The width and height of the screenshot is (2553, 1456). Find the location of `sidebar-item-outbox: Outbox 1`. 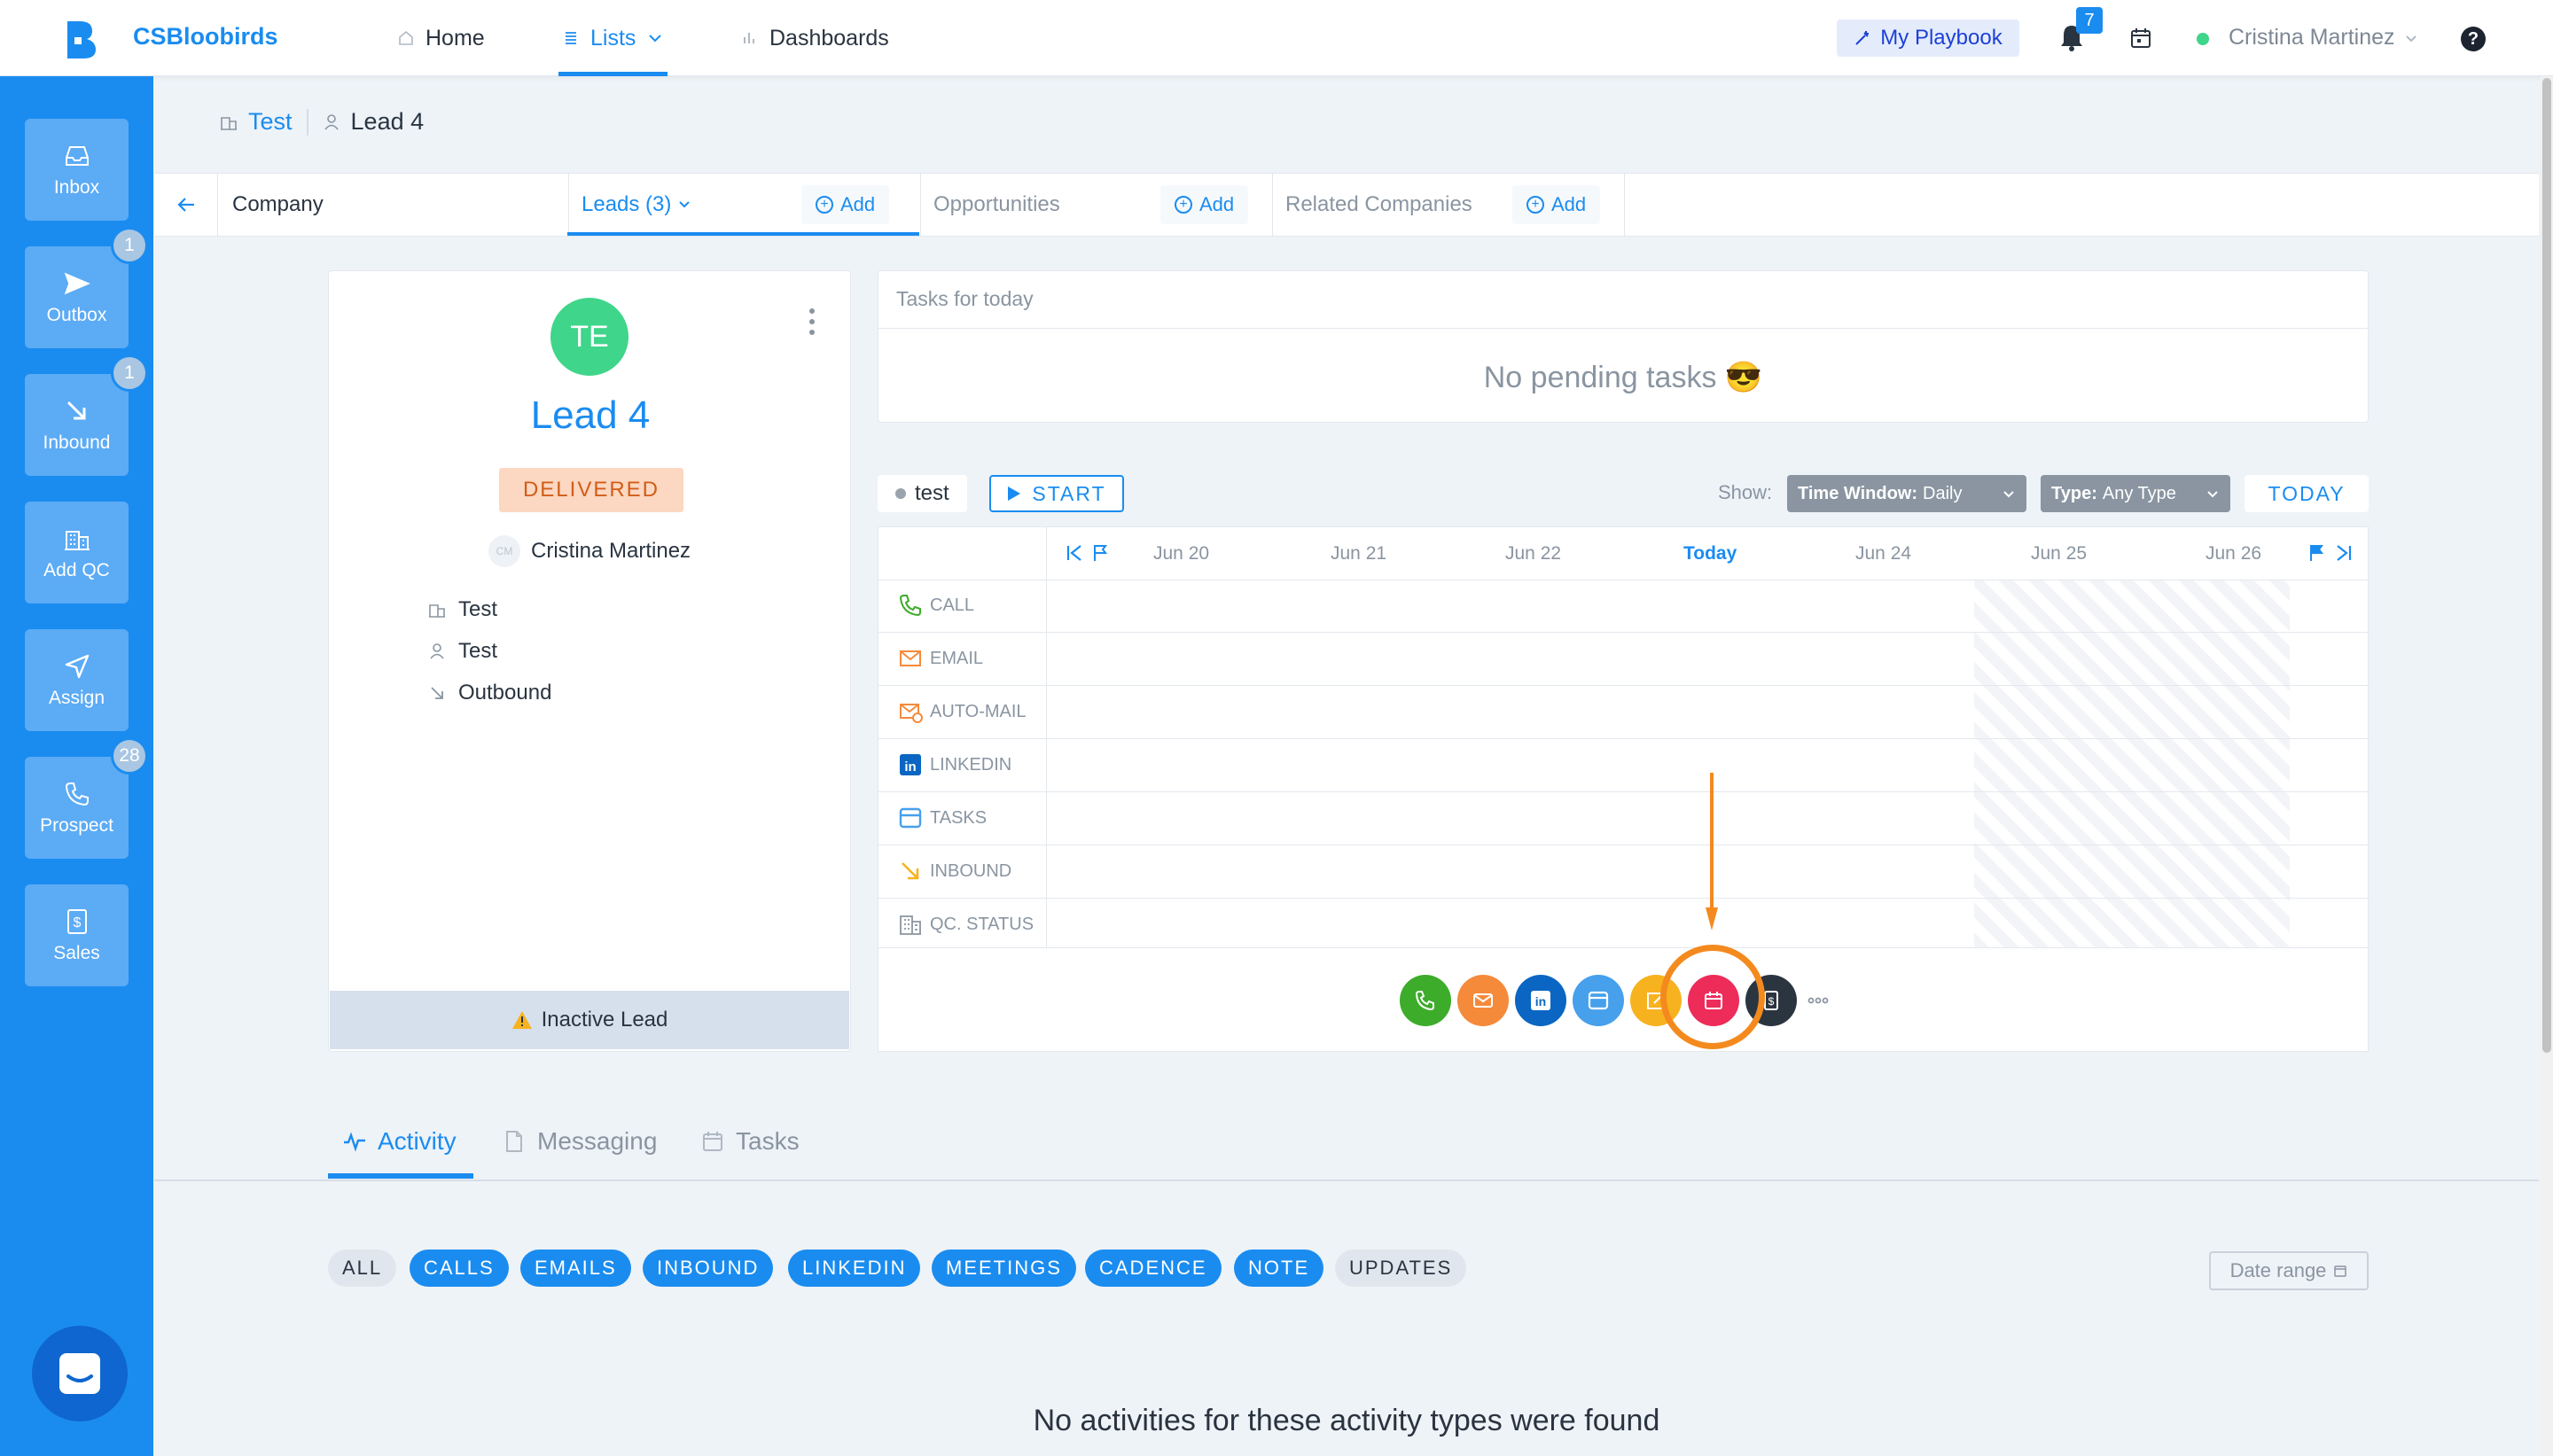

sidebar-item-outbox: Outbox 1 is located at coordinates (86, 287).